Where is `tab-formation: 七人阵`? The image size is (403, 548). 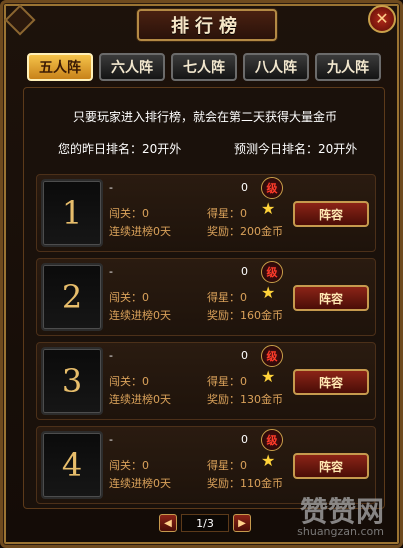
tab-formation: 七人阵 is located at coordinates (204, 67).